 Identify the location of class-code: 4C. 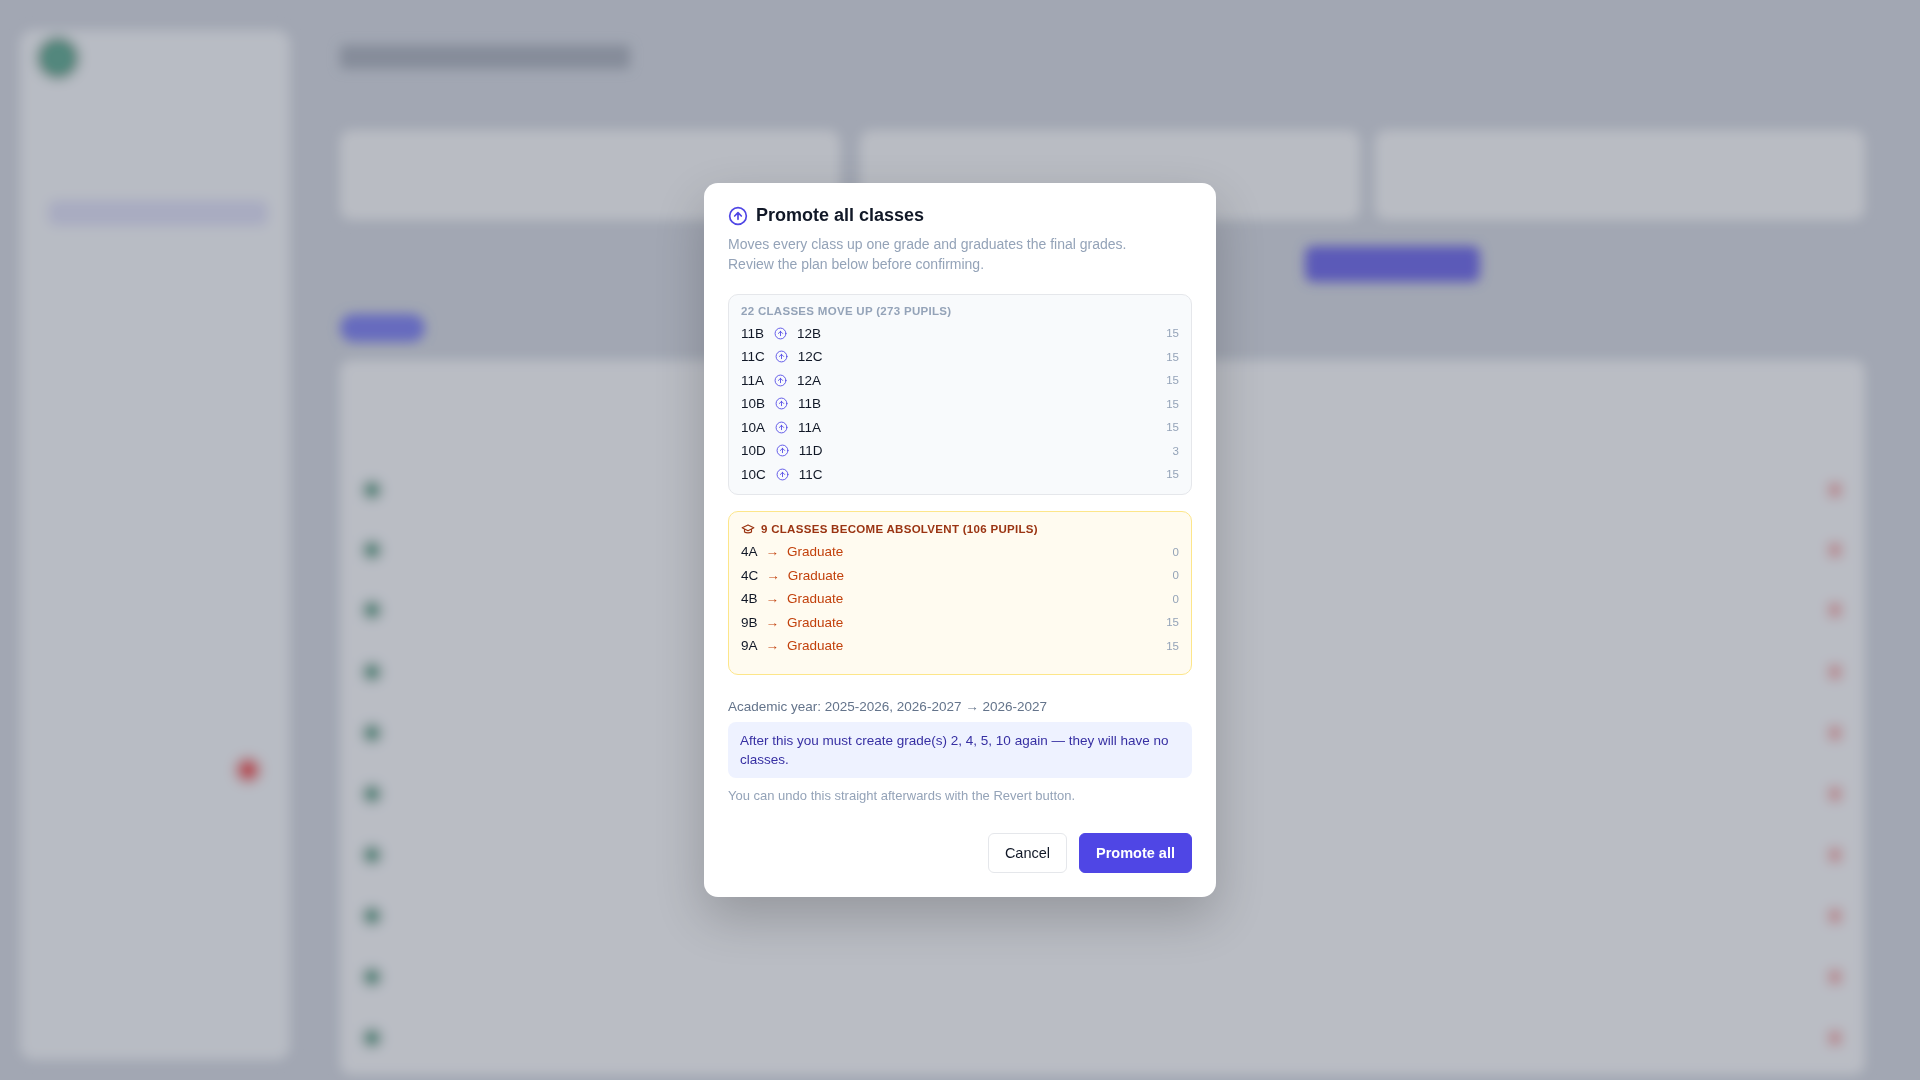
(750, 575).